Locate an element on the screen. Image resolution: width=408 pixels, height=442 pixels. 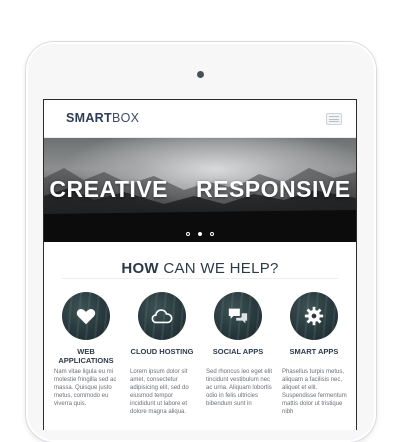
logo-light-text: BOX is located at coordinates (125, 118).